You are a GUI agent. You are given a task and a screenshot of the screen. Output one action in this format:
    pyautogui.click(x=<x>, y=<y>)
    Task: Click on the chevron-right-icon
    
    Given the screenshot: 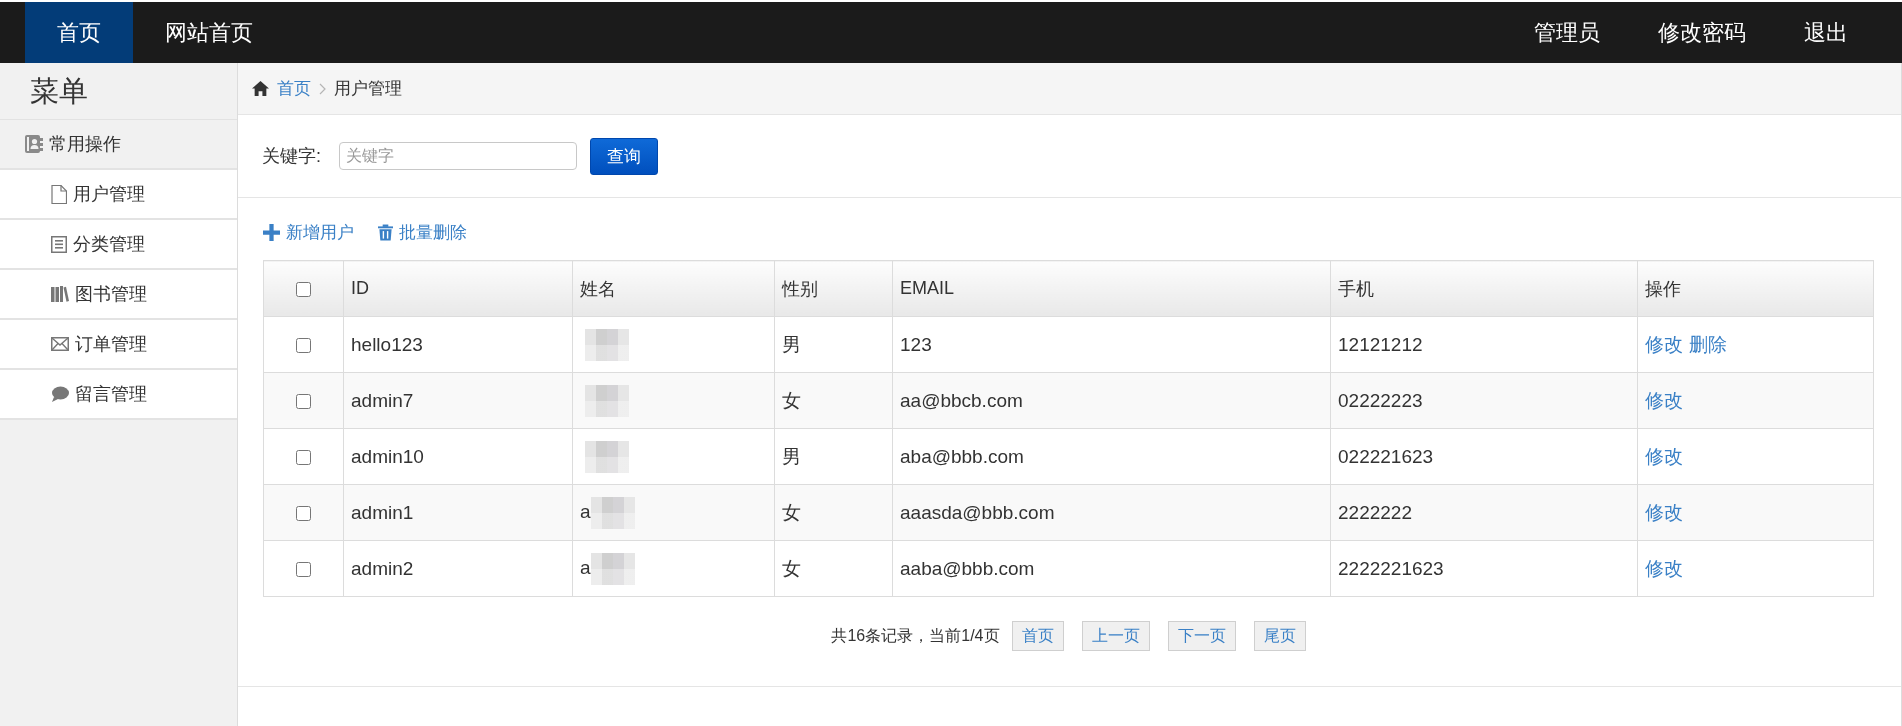 What is the action you would take?
    pyautogui.click(x=322, y=88)
    